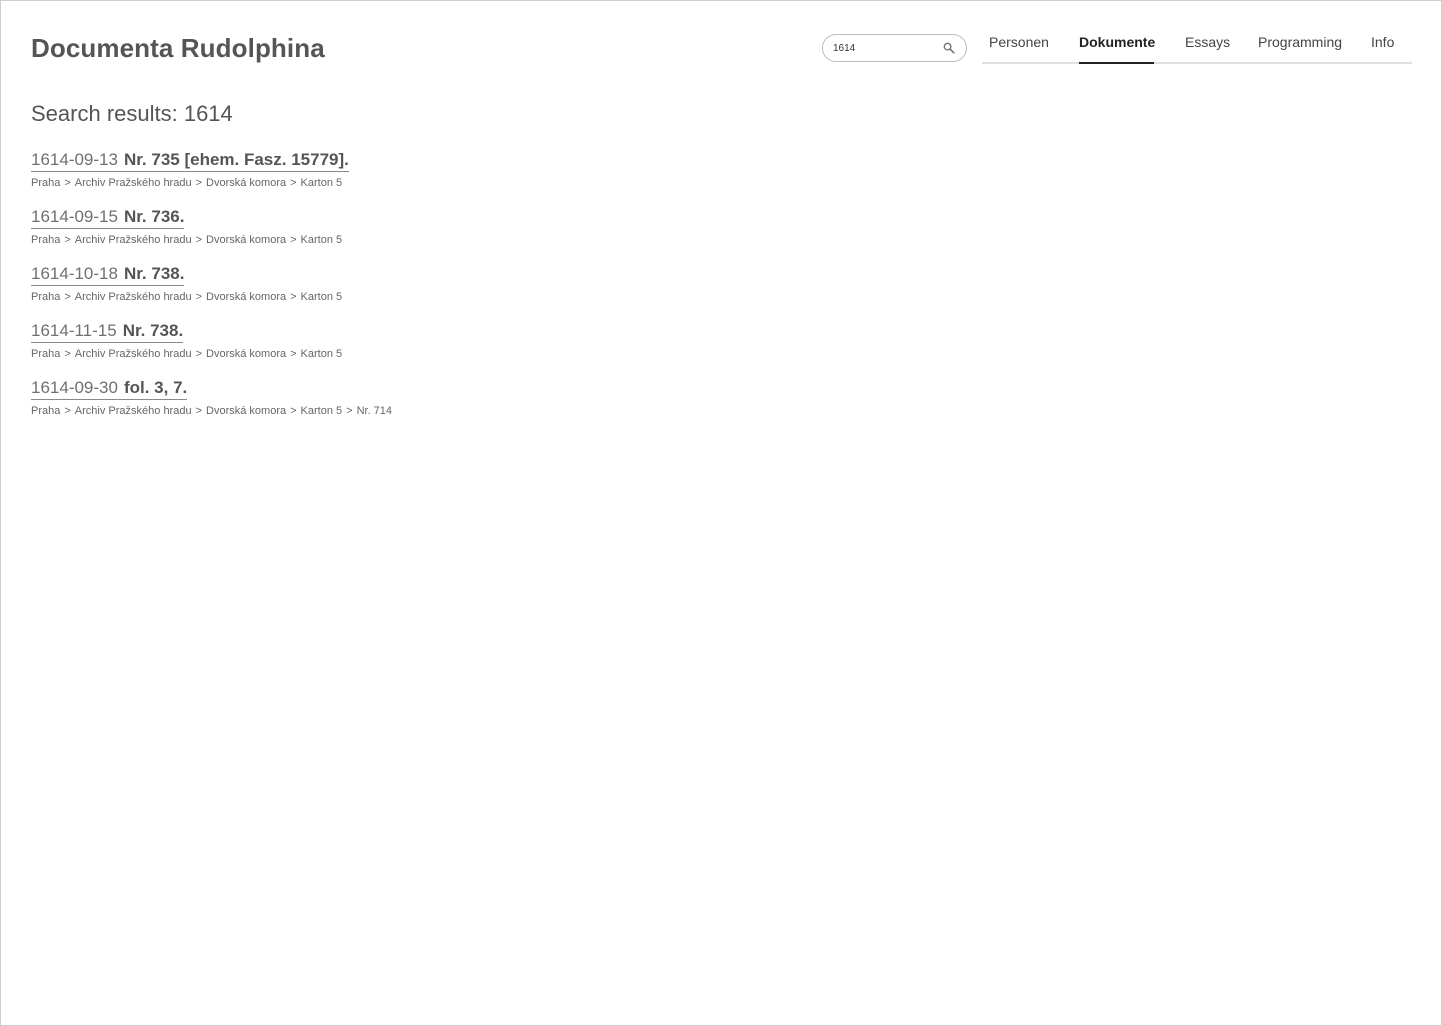  What do you see at coordinates (1207, 42) in the screenshot?
I see `nav-item-essays: Essays` at bounding box center [1207, 42].